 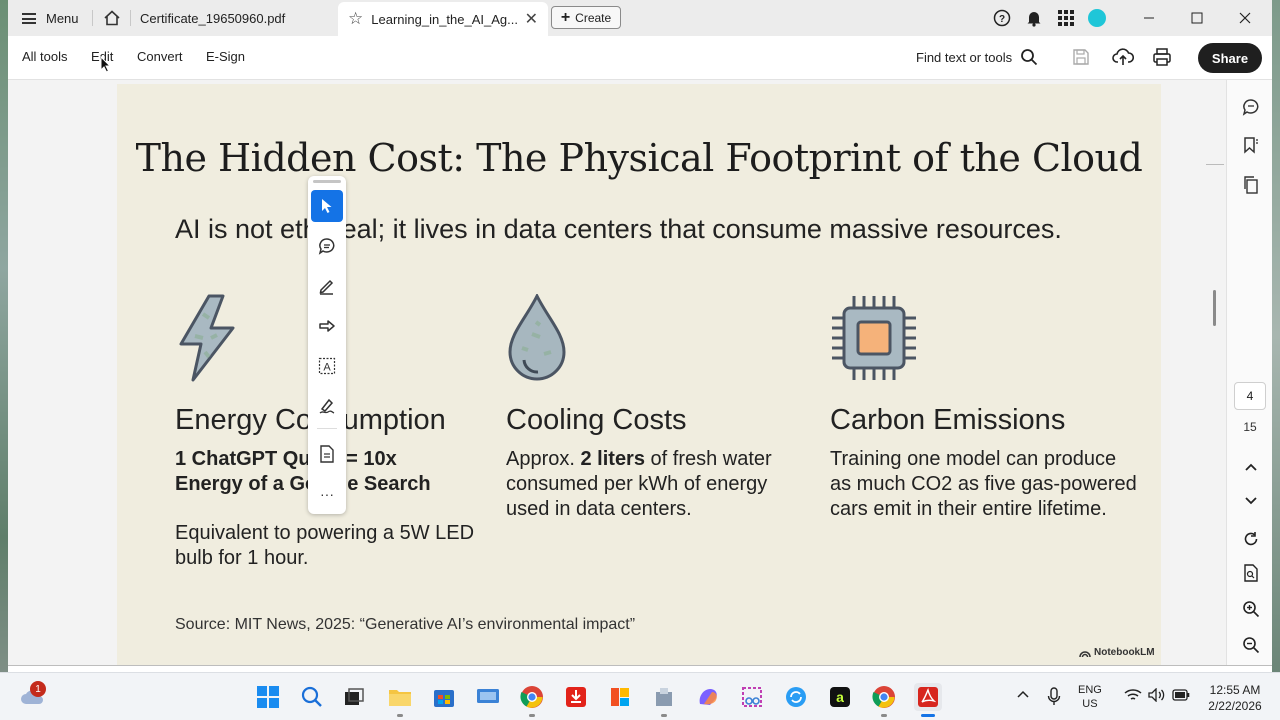 I want to click on task-view-icon, so click(x=354, y=696).